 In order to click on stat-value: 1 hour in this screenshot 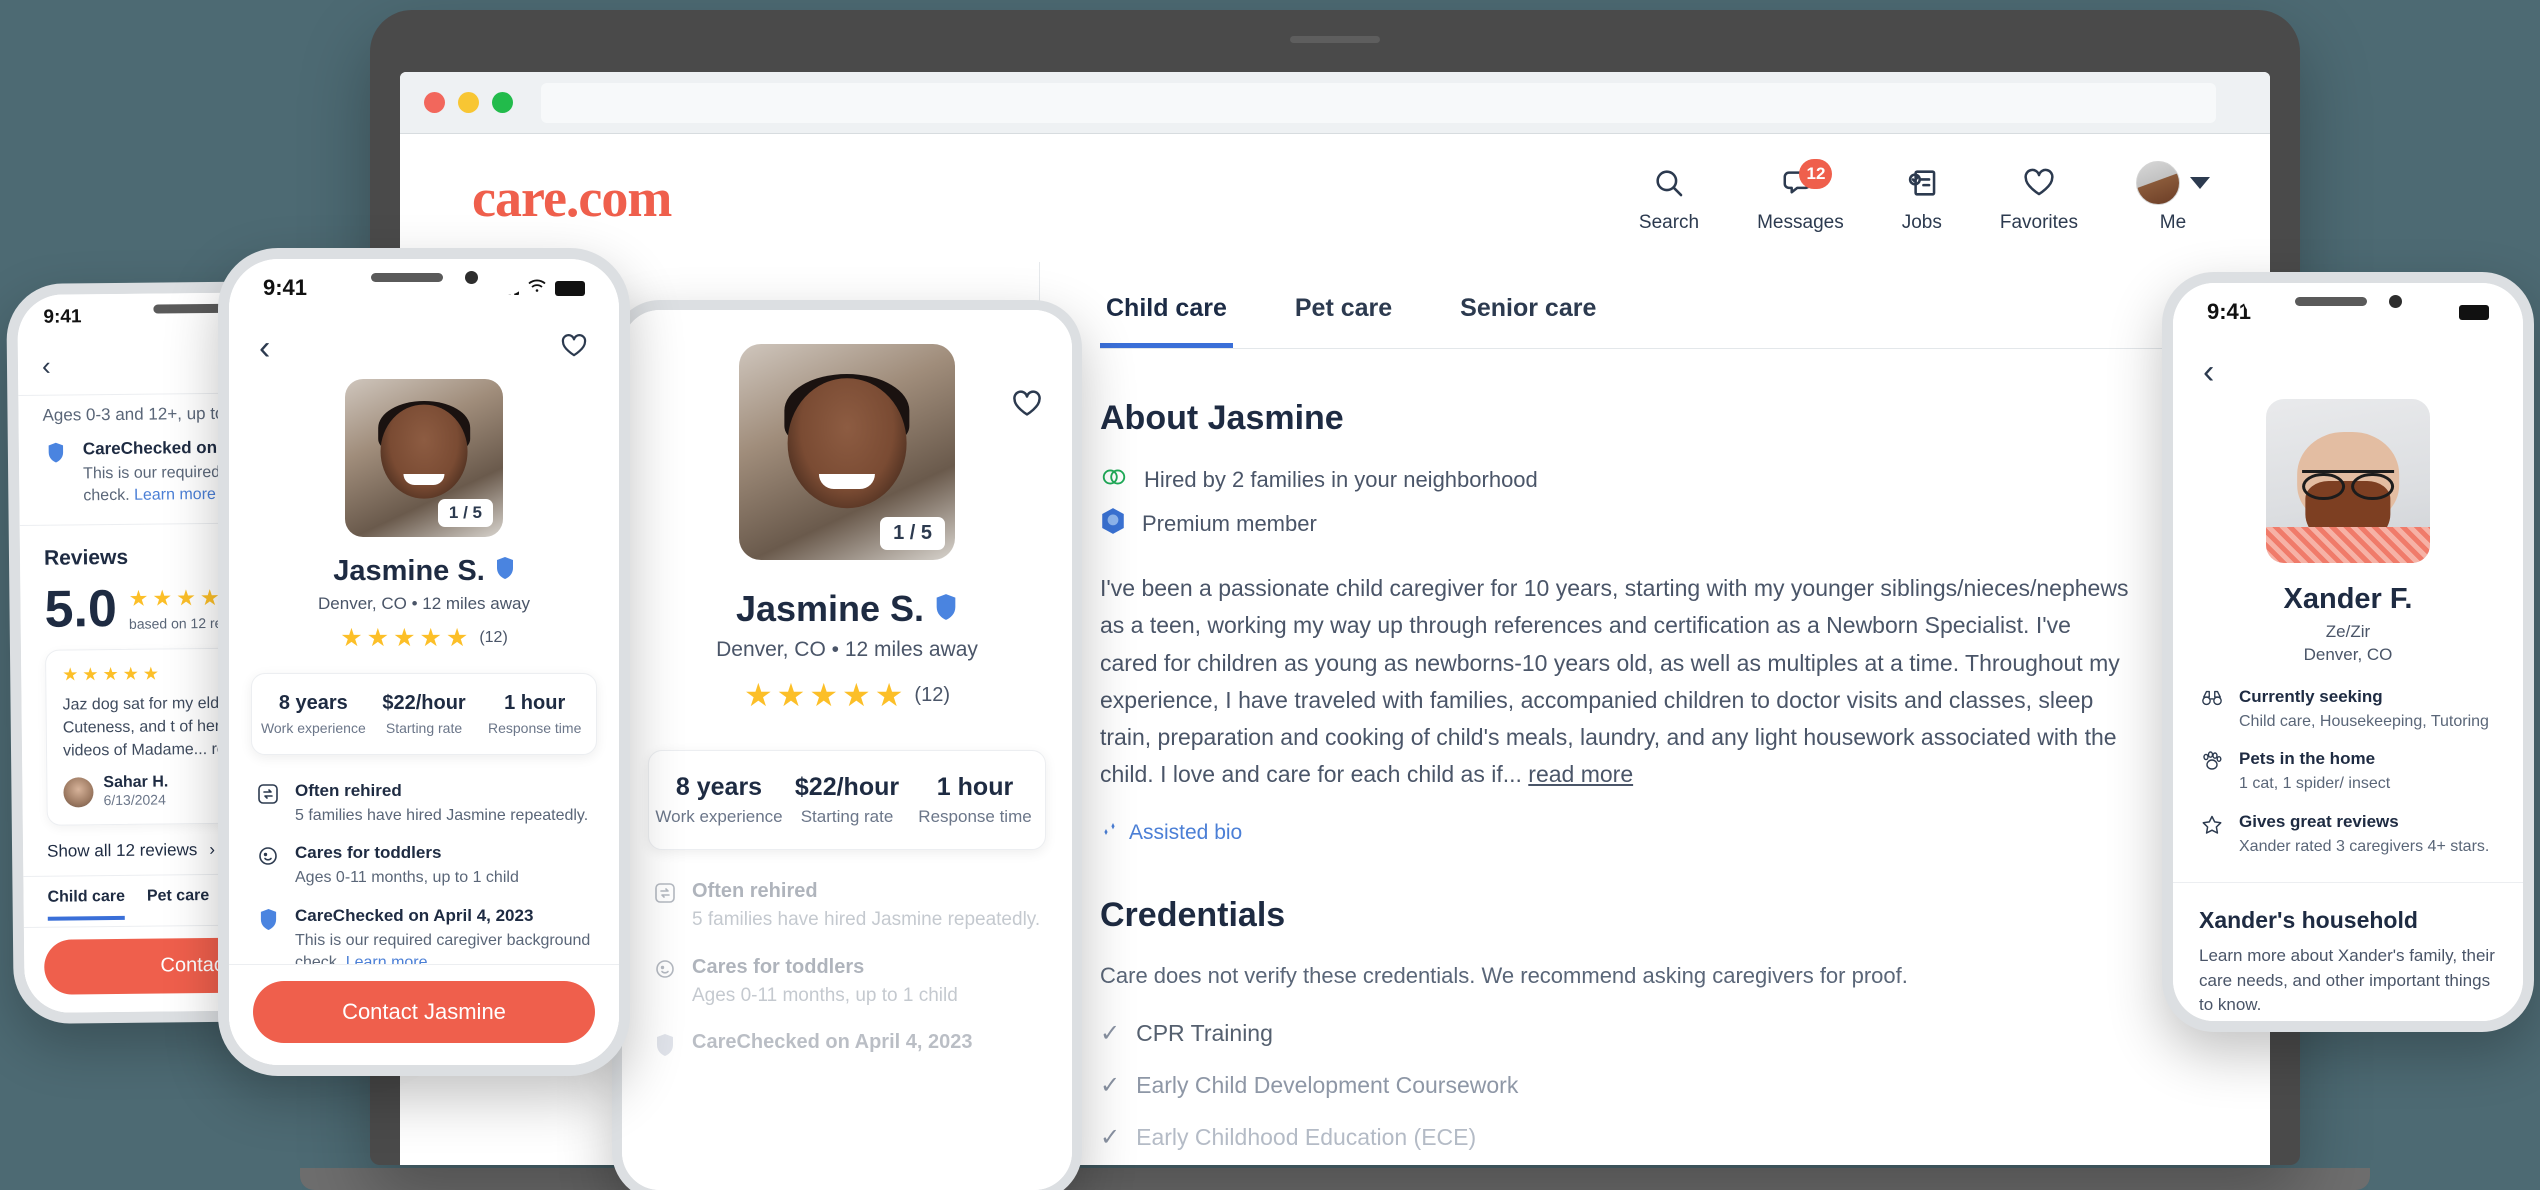, I will do `click(535, 703)`.